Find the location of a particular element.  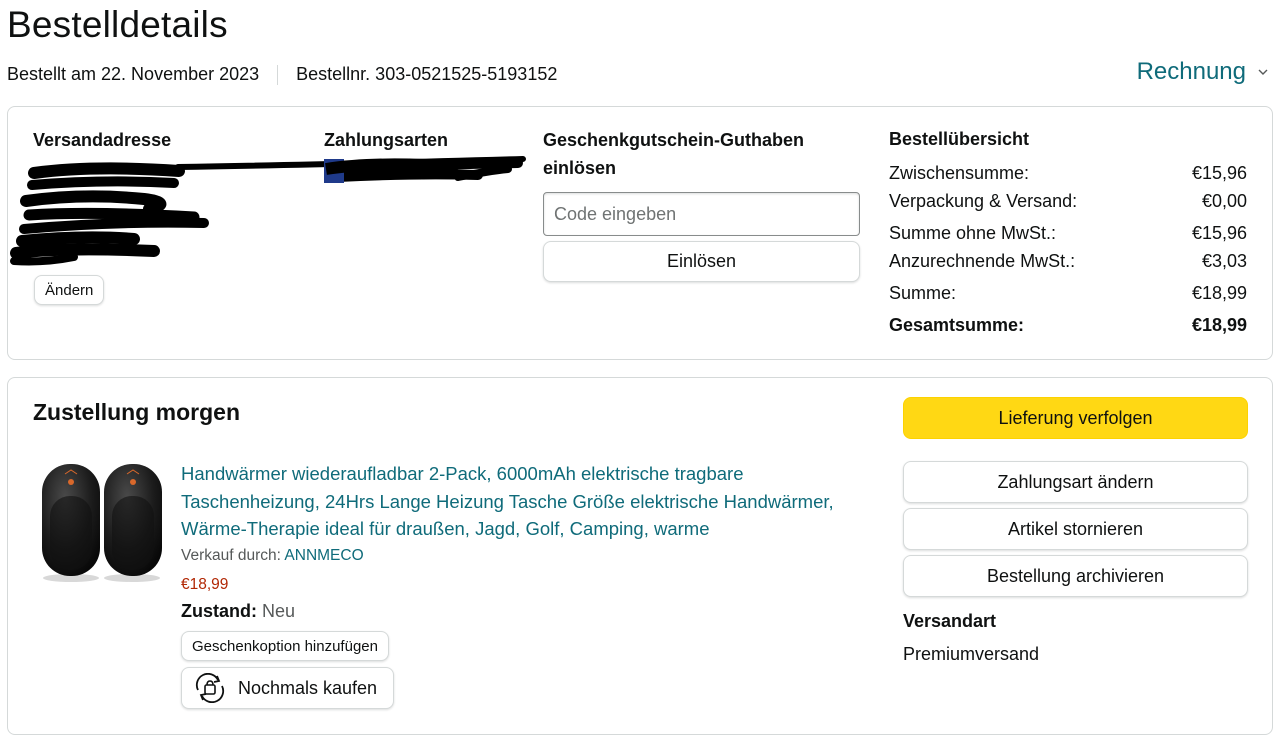

summary-row: Summe ohne MwSt.: €15,96 is located at coordinates (1068, 233).